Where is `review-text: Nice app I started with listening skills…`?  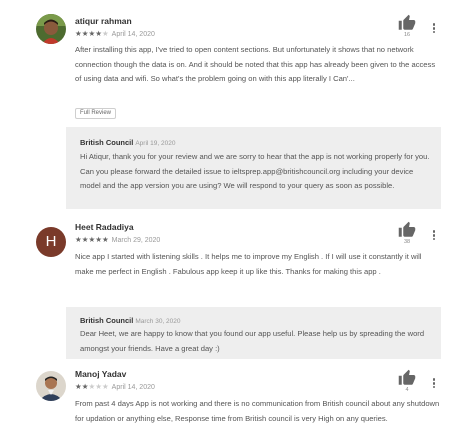
review-text: Nice app I started with listening skills… is located at coordinates (248, 264).